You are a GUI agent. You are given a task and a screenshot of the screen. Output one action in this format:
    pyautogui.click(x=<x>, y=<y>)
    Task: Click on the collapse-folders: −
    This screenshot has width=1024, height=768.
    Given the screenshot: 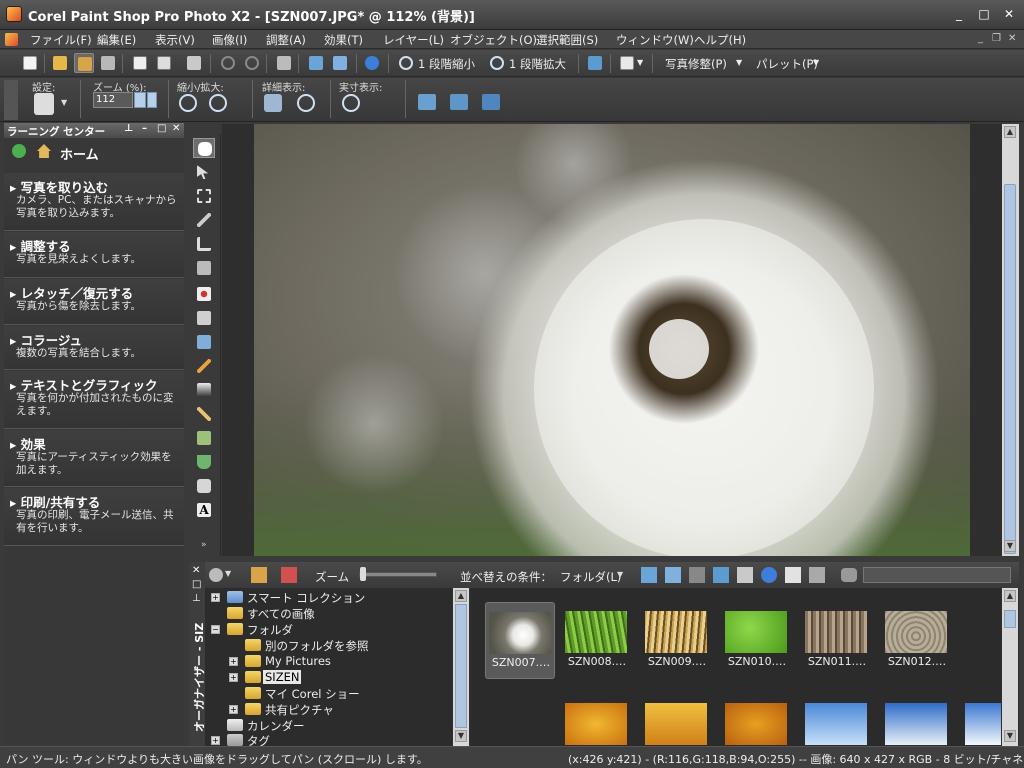 What is the action you would take?
    pyautogui.click(x=215, y=629)
    